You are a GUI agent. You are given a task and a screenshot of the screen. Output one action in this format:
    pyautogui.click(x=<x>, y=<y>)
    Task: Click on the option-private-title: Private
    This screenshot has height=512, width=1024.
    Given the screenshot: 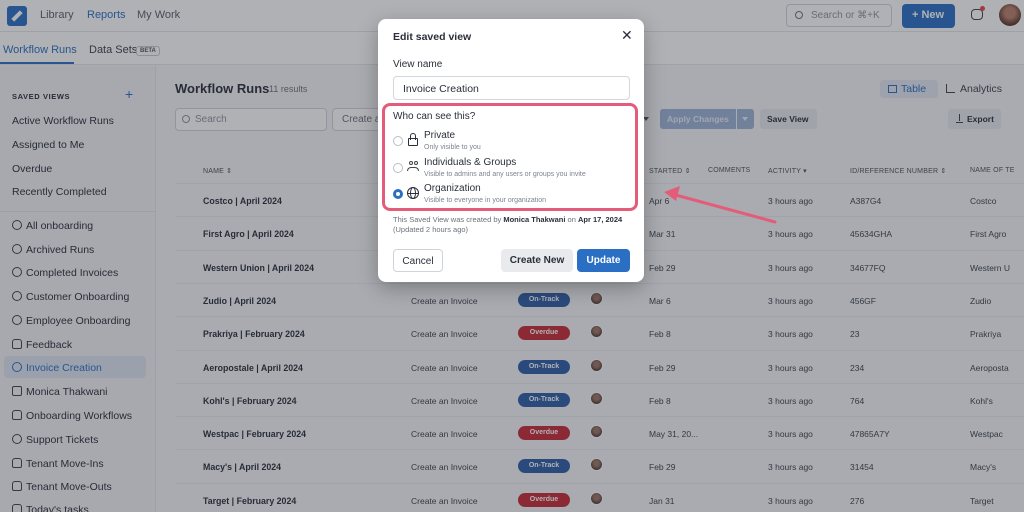 What is the action you would take?
    pyautogui.click(x=439, y=135)
    